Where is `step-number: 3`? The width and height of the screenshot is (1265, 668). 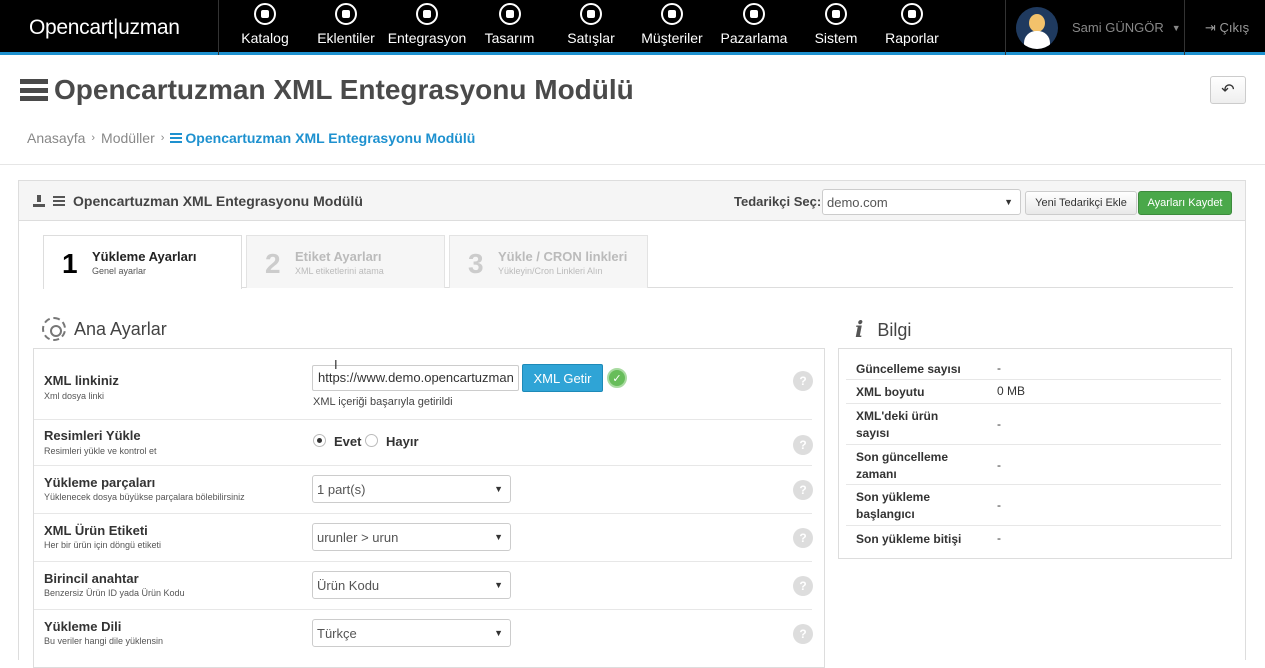
step-number: 3 is located at coordinates (476, 263).